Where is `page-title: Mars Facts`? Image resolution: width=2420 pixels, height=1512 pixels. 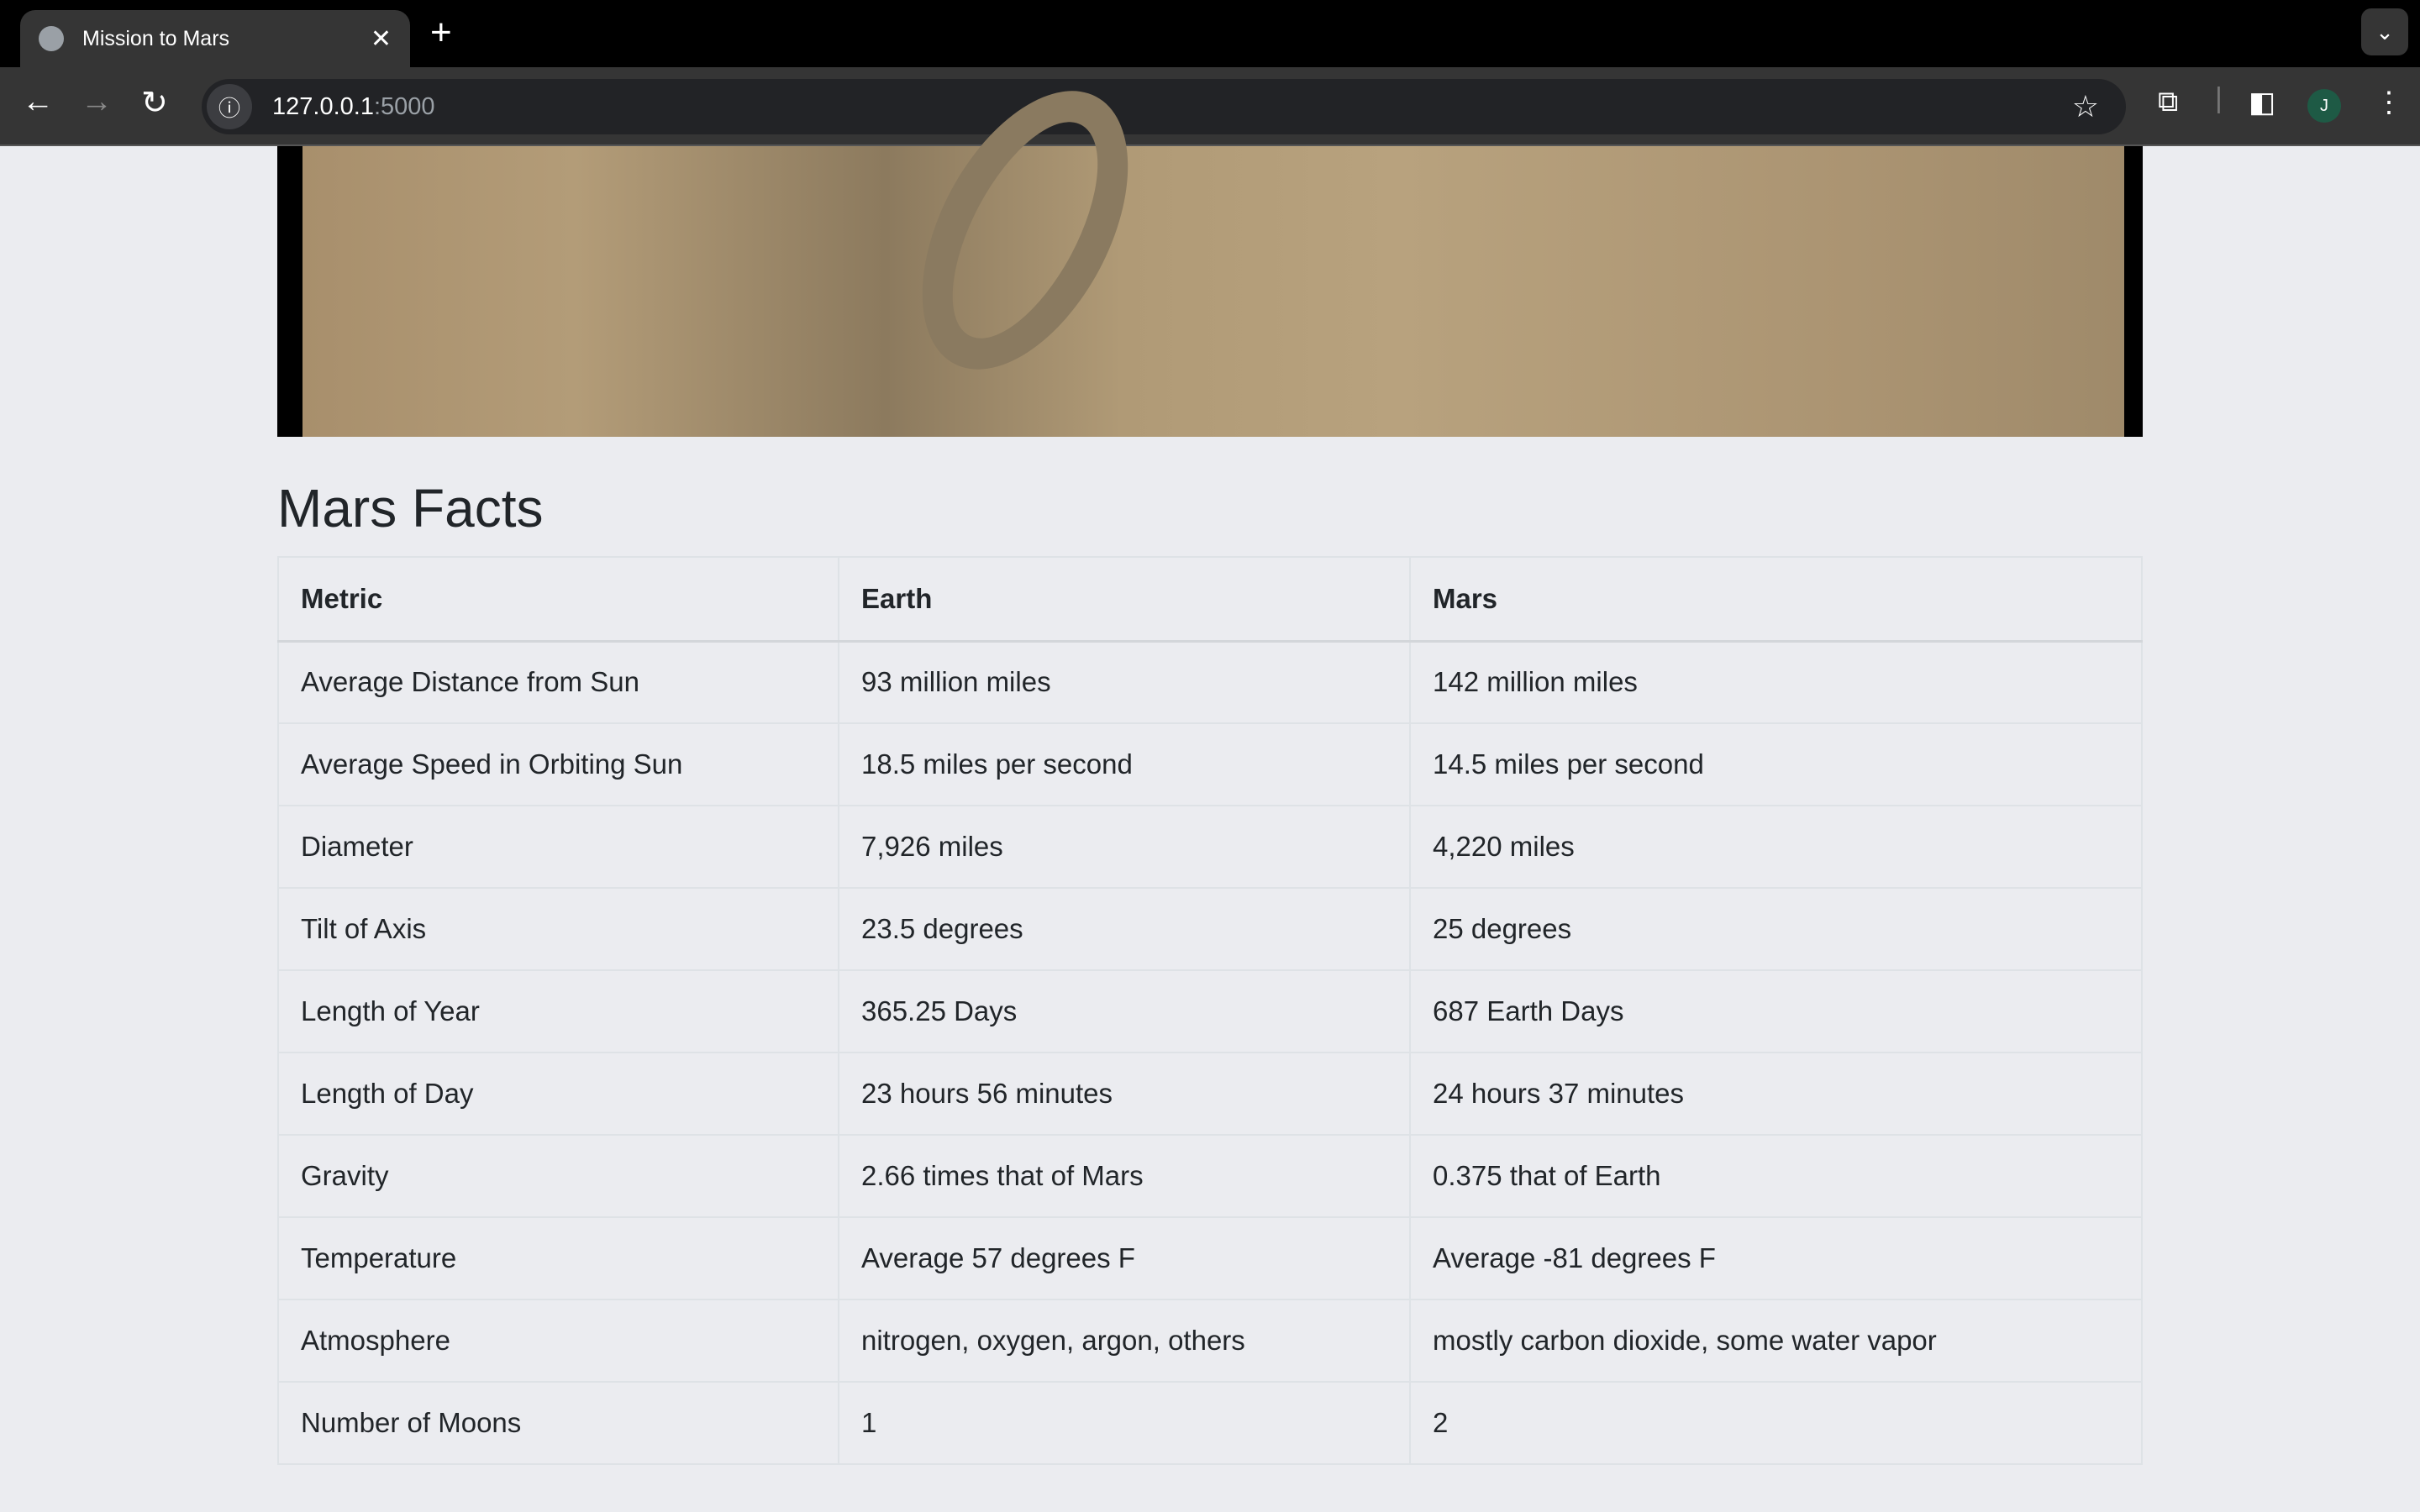
page-title: Mars Facts is located at coordinates (411, 508).